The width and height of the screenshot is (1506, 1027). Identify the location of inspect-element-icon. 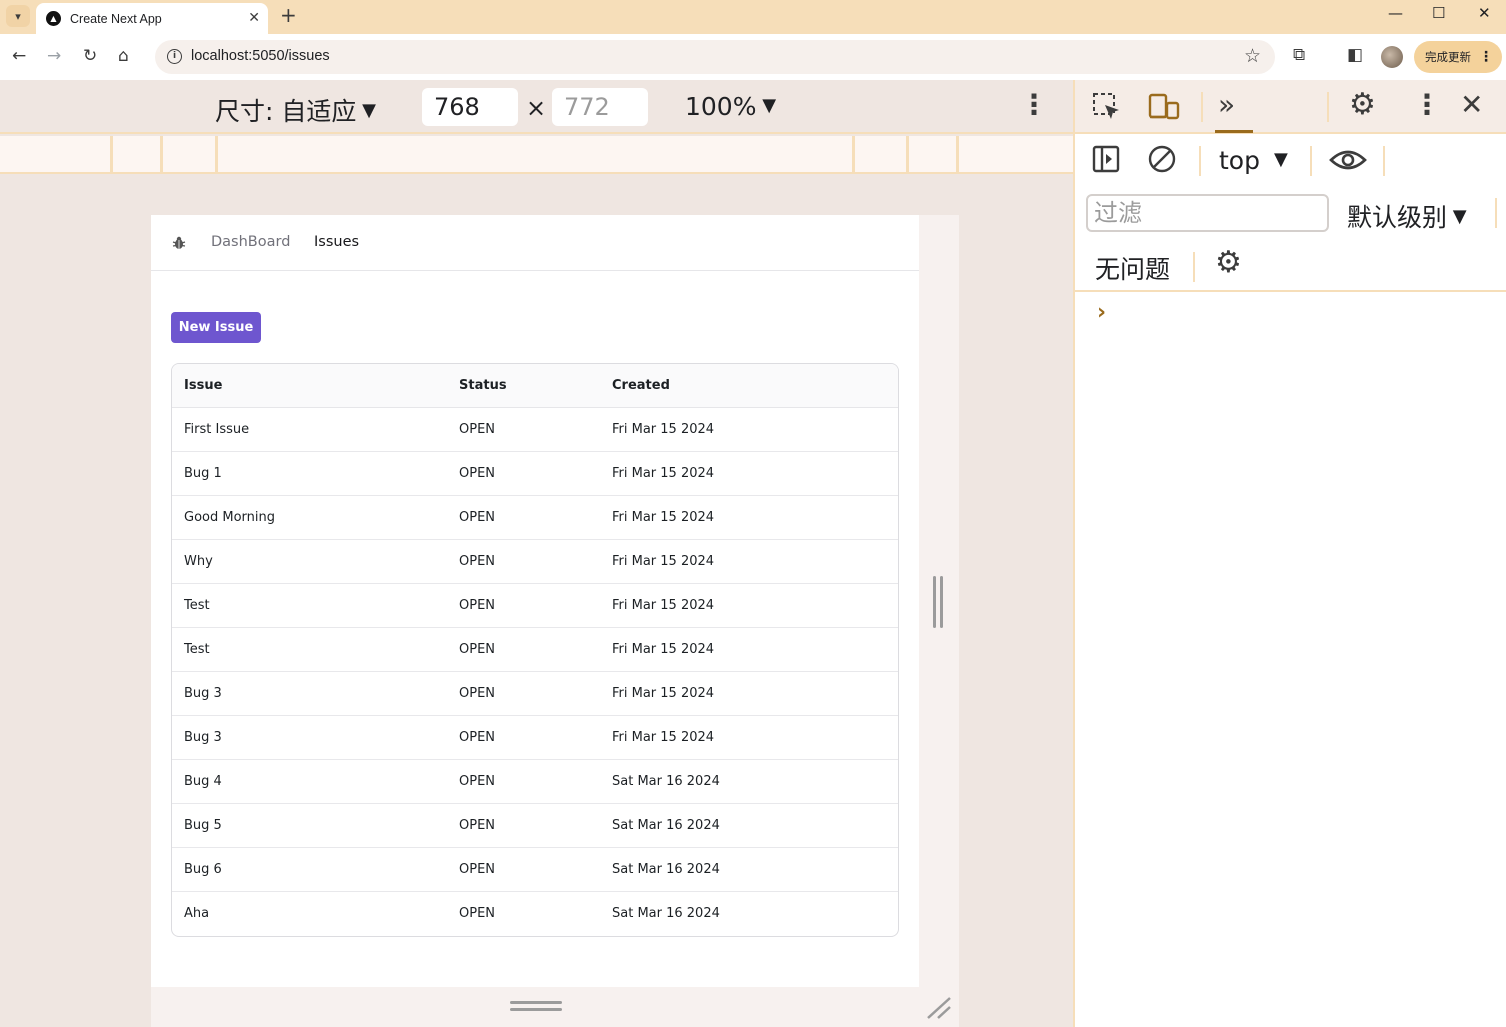
(1107, 107).